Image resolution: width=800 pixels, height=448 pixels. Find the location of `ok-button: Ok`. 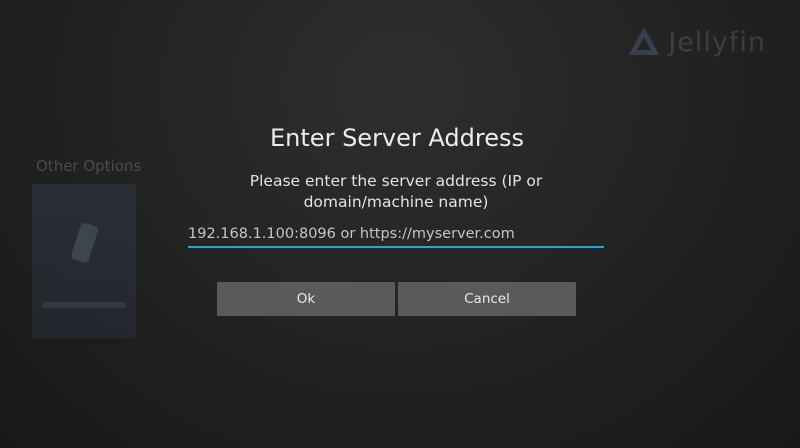

ok-button: Ok is located at coordinates (306, 299).